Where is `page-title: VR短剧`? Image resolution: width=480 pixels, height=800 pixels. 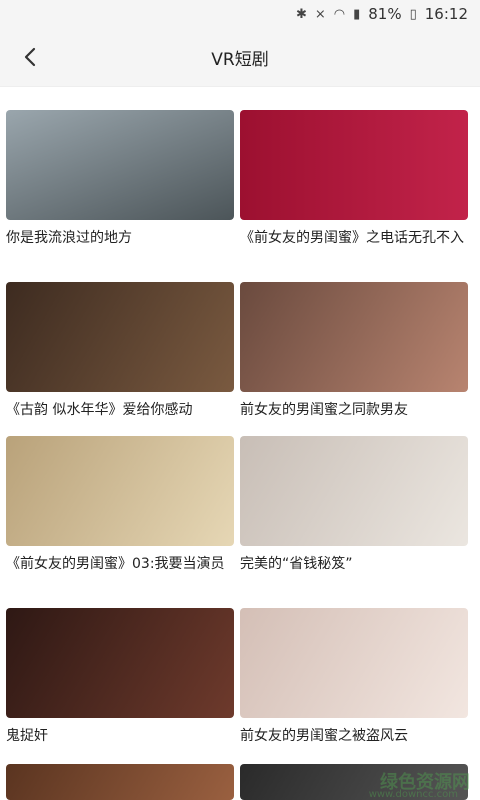 page-title: VR短剧 is located at coordinates (240, 59).